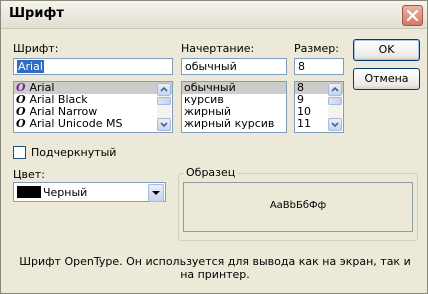  What do you see at coordinates (218, 48) in the screenshot?
I see `style-label: Начертание:` at bounding box center [218, 48].